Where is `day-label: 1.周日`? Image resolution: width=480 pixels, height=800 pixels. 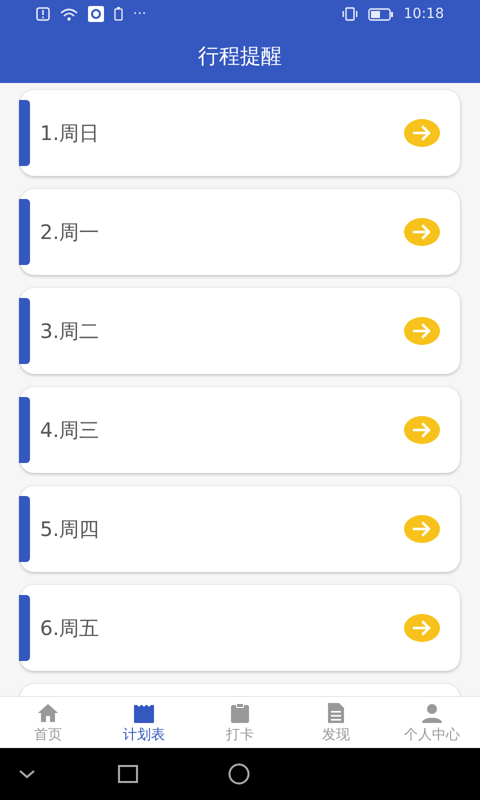 day-label: 1.周日 is located at coordinates (70, 133).